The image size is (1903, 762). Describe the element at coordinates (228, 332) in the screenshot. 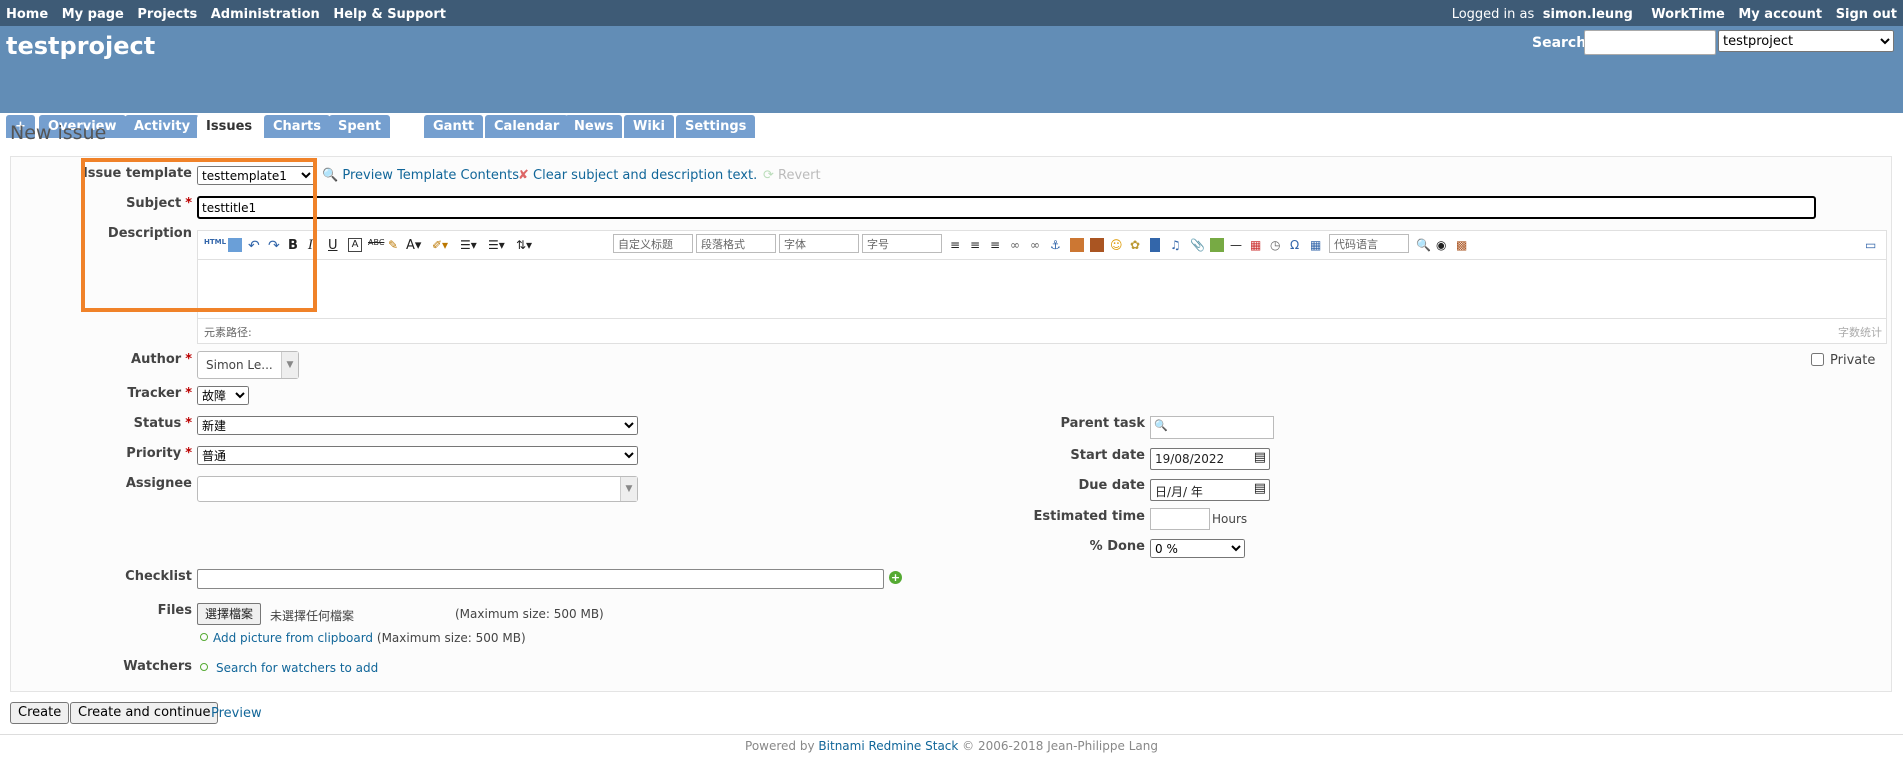

I see `element-path: 元素路径:` at that location.